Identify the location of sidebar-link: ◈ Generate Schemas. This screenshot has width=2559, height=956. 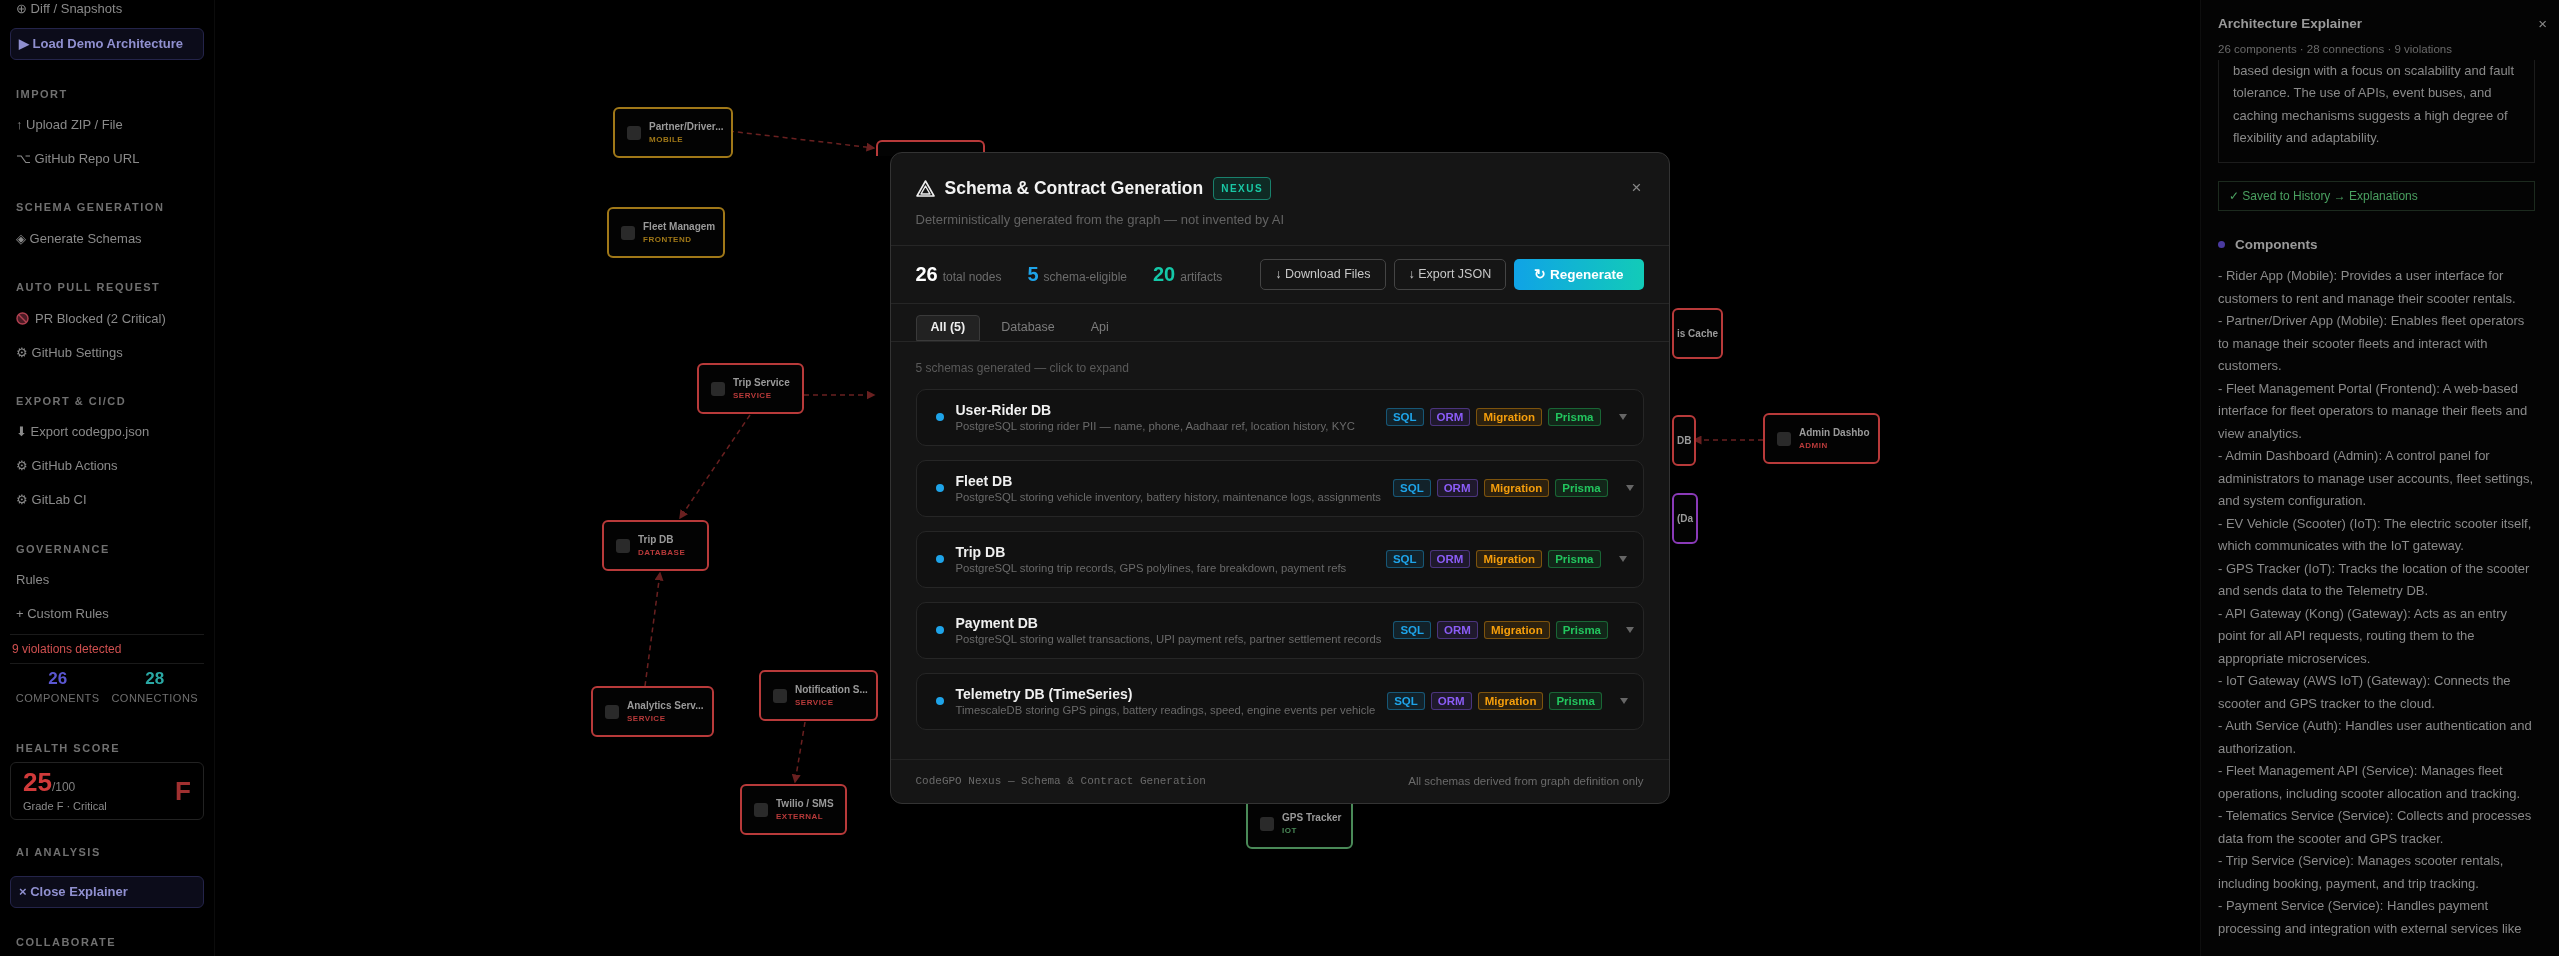
(107, 238).